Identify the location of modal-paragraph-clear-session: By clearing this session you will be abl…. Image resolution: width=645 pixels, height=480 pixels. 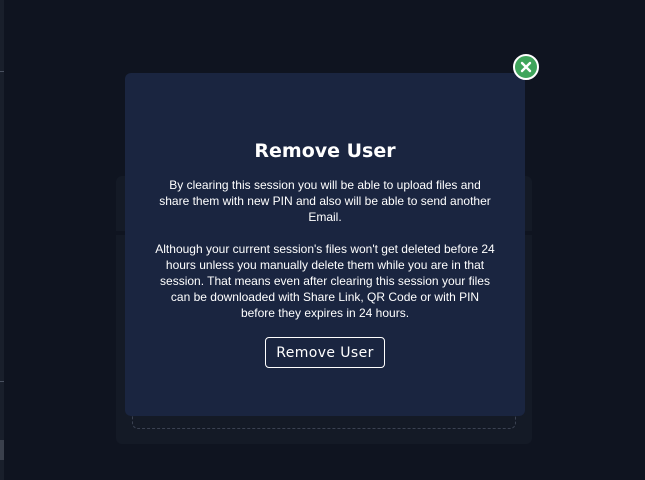
(325, 201).